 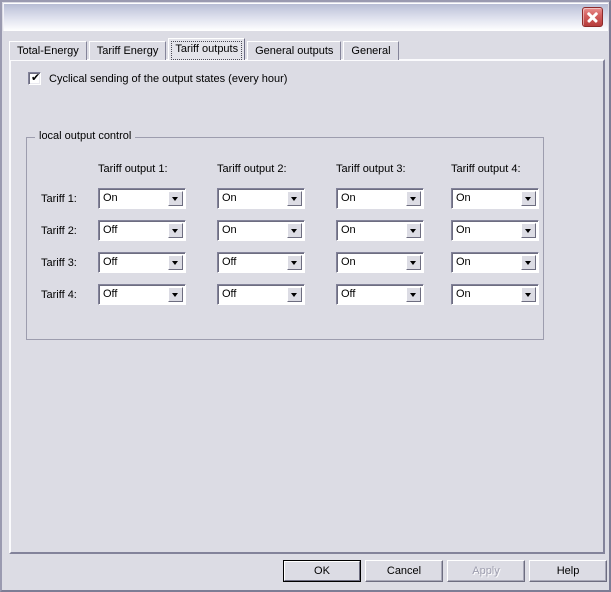 I want to click on dialog-button-bar: OK Cancel Apply Help, so click(x=305, y=572).